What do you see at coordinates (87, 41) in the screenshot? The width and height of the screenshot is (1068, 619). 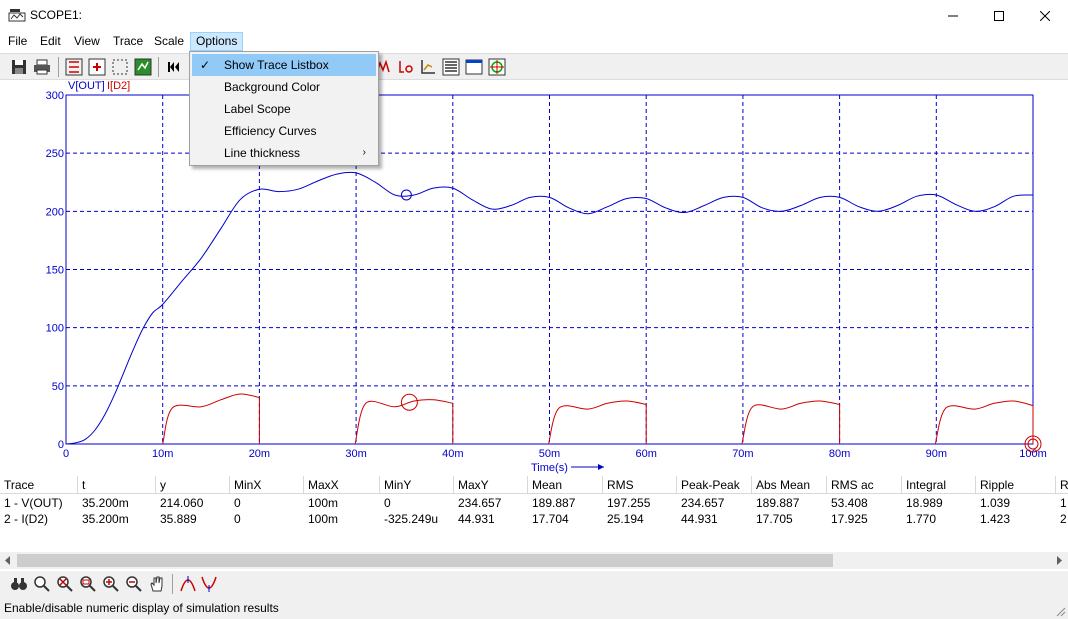 I see `menu-view: View` at bounding box center [87, 41].